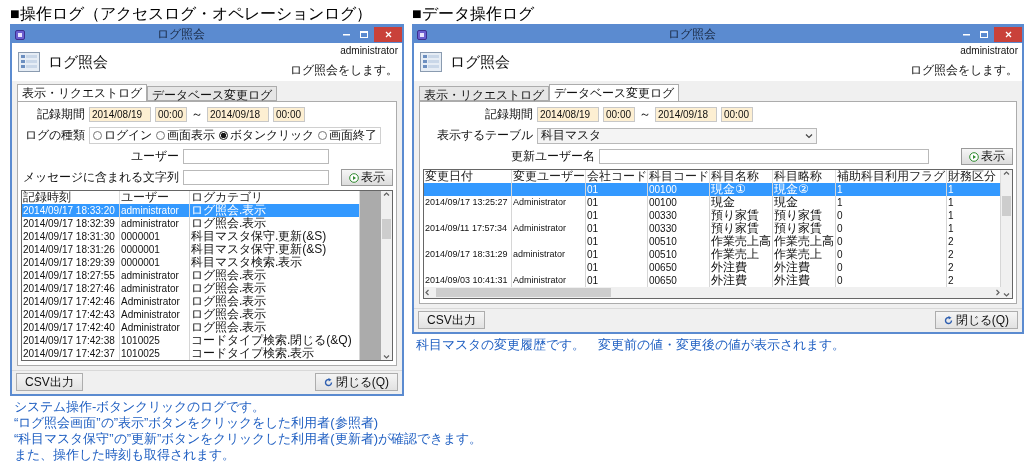 Image resolution: width=1024 pixels, height=465 pixels. Describe the element at coordinates (347, 135) in the screenshot. I see `radio-option: 画面終了` at that location.